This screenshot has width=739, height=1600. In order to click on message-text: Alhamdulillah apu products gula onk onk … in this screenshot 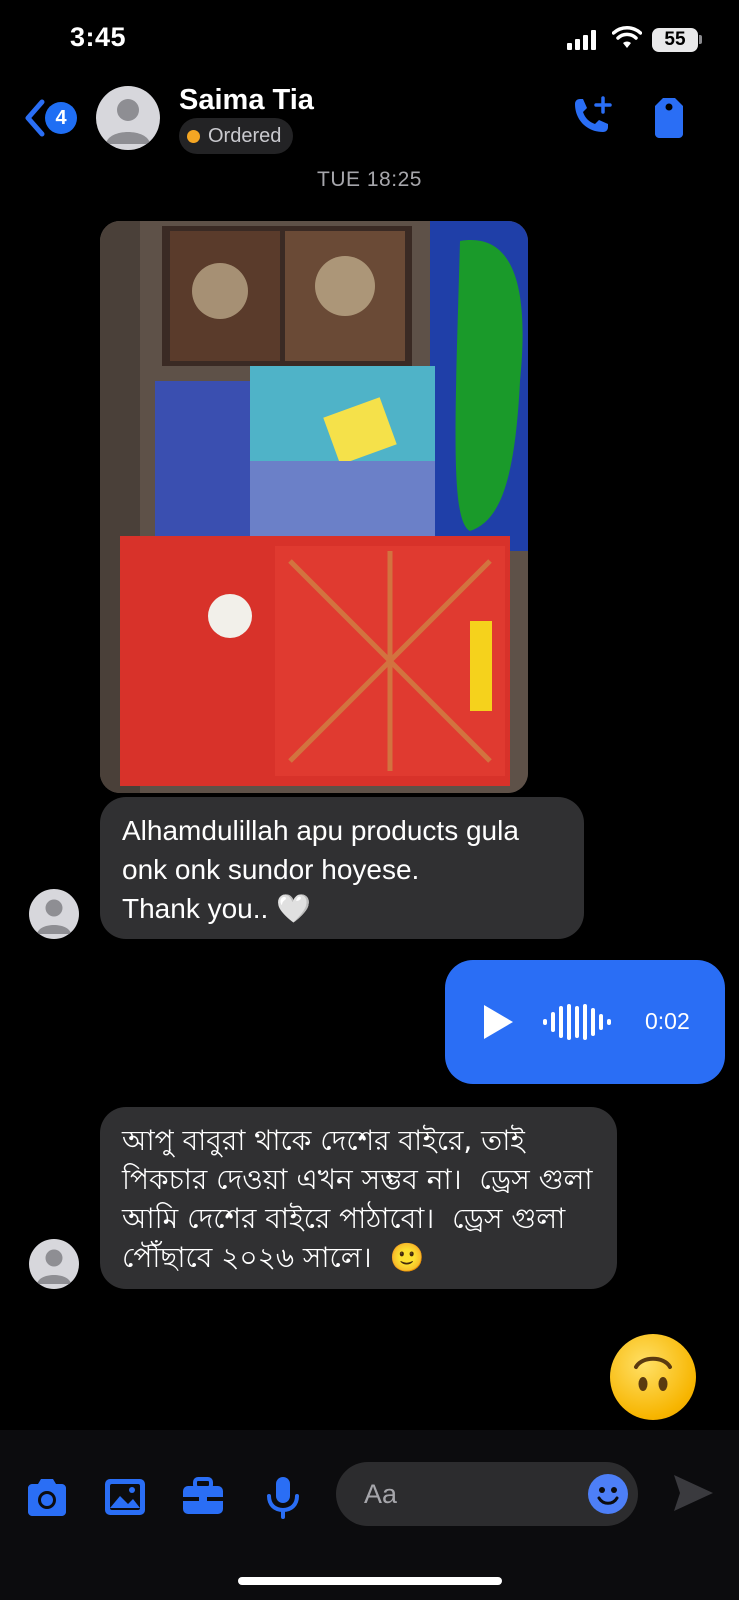, I will do `click(320, 869)`.